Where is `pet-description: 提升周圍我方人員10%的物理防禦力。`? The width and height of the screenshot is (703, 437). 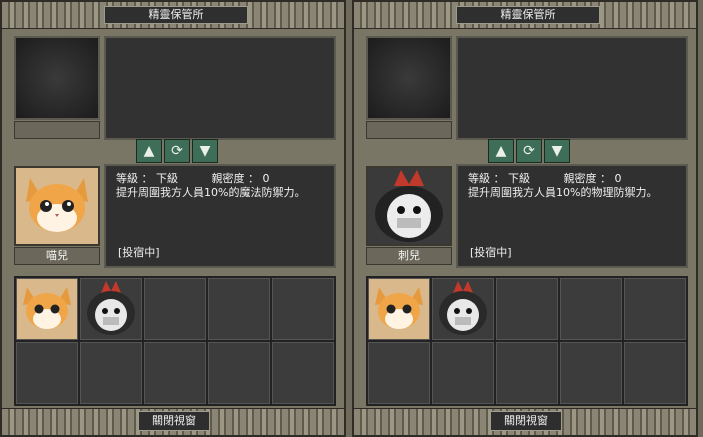 pet-description: 提升周圍我方人員10%的物理防禦力。 is located at coordinates (563, 192).